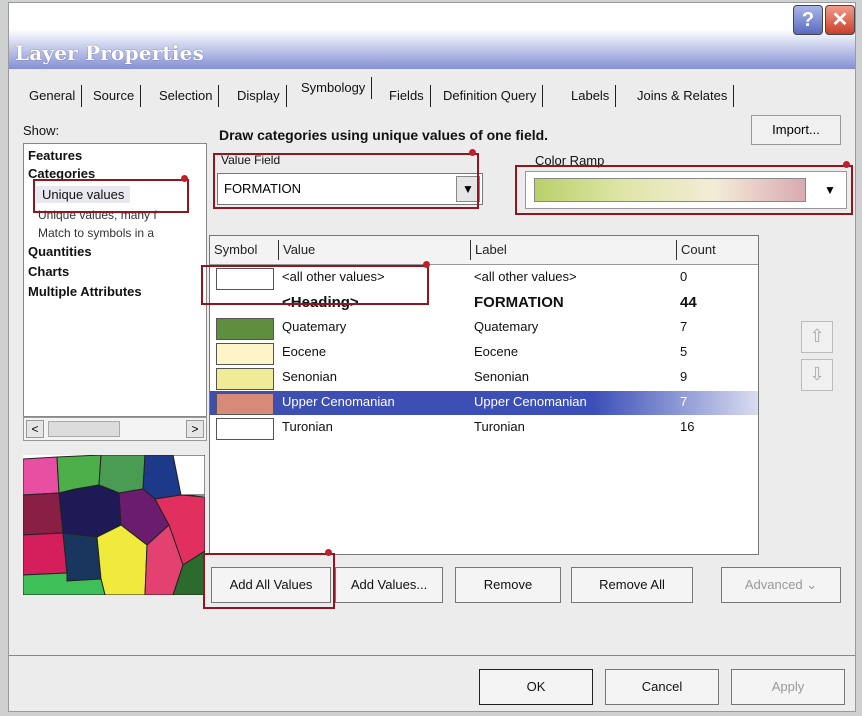 This screenshot has width=862, height=716. What do you see at coordinates (83, 194) in the screenshot?
I see `show-item-unique-values: Unique values` at bounding box center [83, 194].